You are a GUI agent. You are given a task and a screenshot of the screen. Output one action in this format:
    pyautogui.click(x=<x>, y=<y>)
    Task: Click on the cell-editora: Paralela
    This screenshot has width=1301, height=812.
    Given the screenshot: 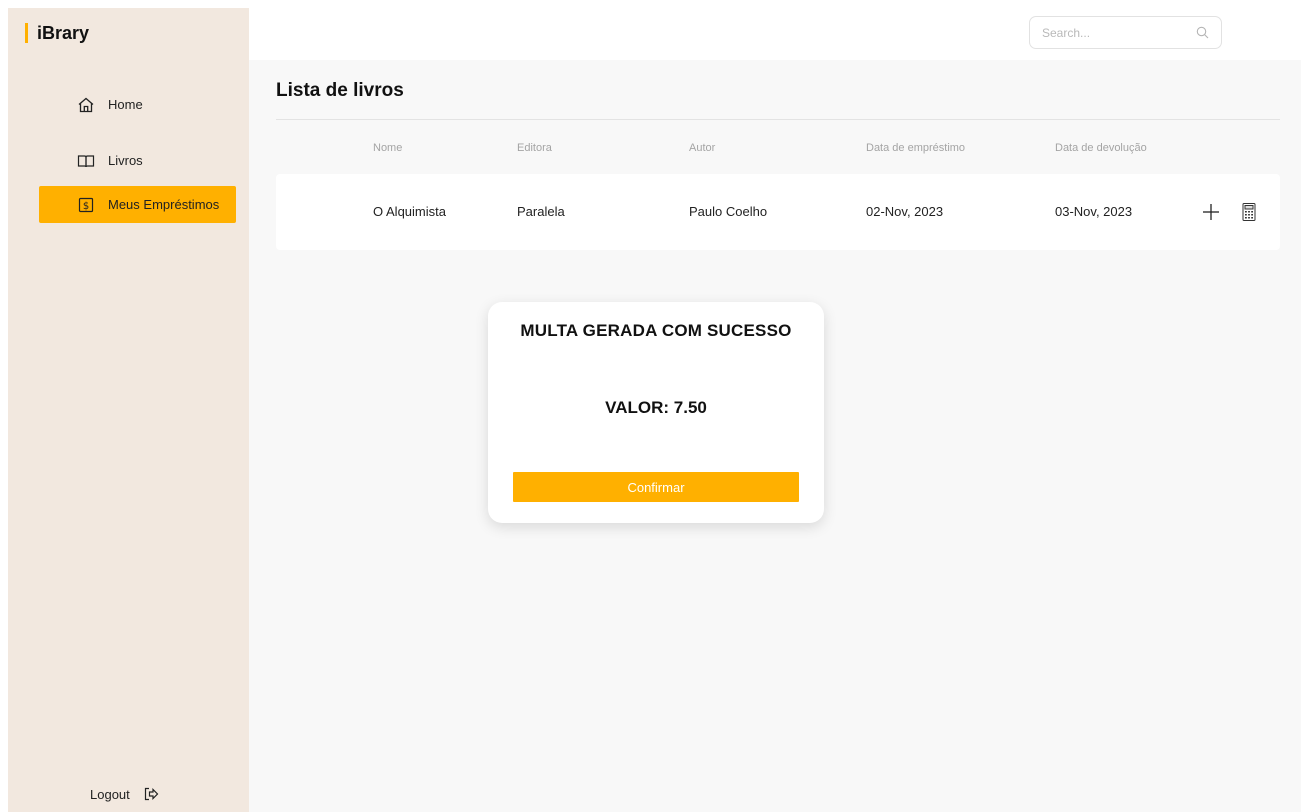 What is the action you would take?
    pyautogui.click(x=541, y=211)
    